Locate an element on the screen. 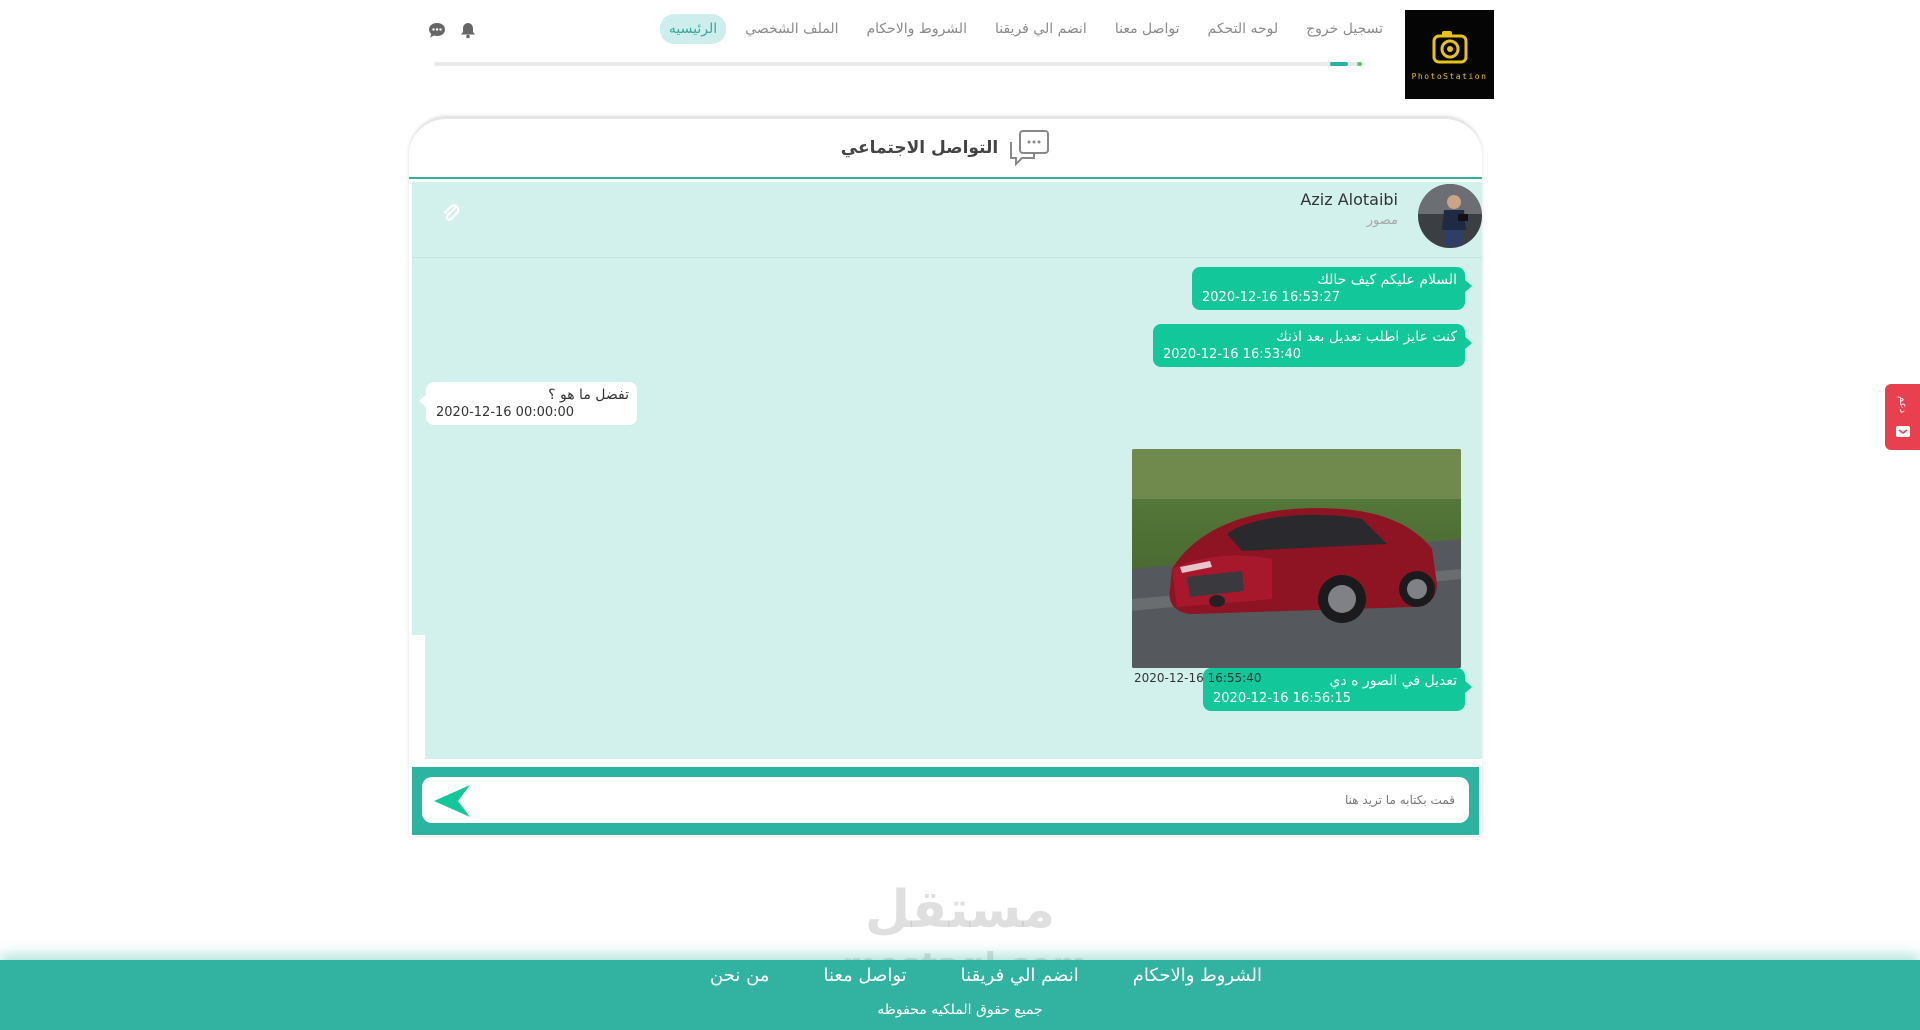 This screenshot has width=1920, height=1030. contact-name: Aziz Alotaibi is located at coordinates (1349, 199).